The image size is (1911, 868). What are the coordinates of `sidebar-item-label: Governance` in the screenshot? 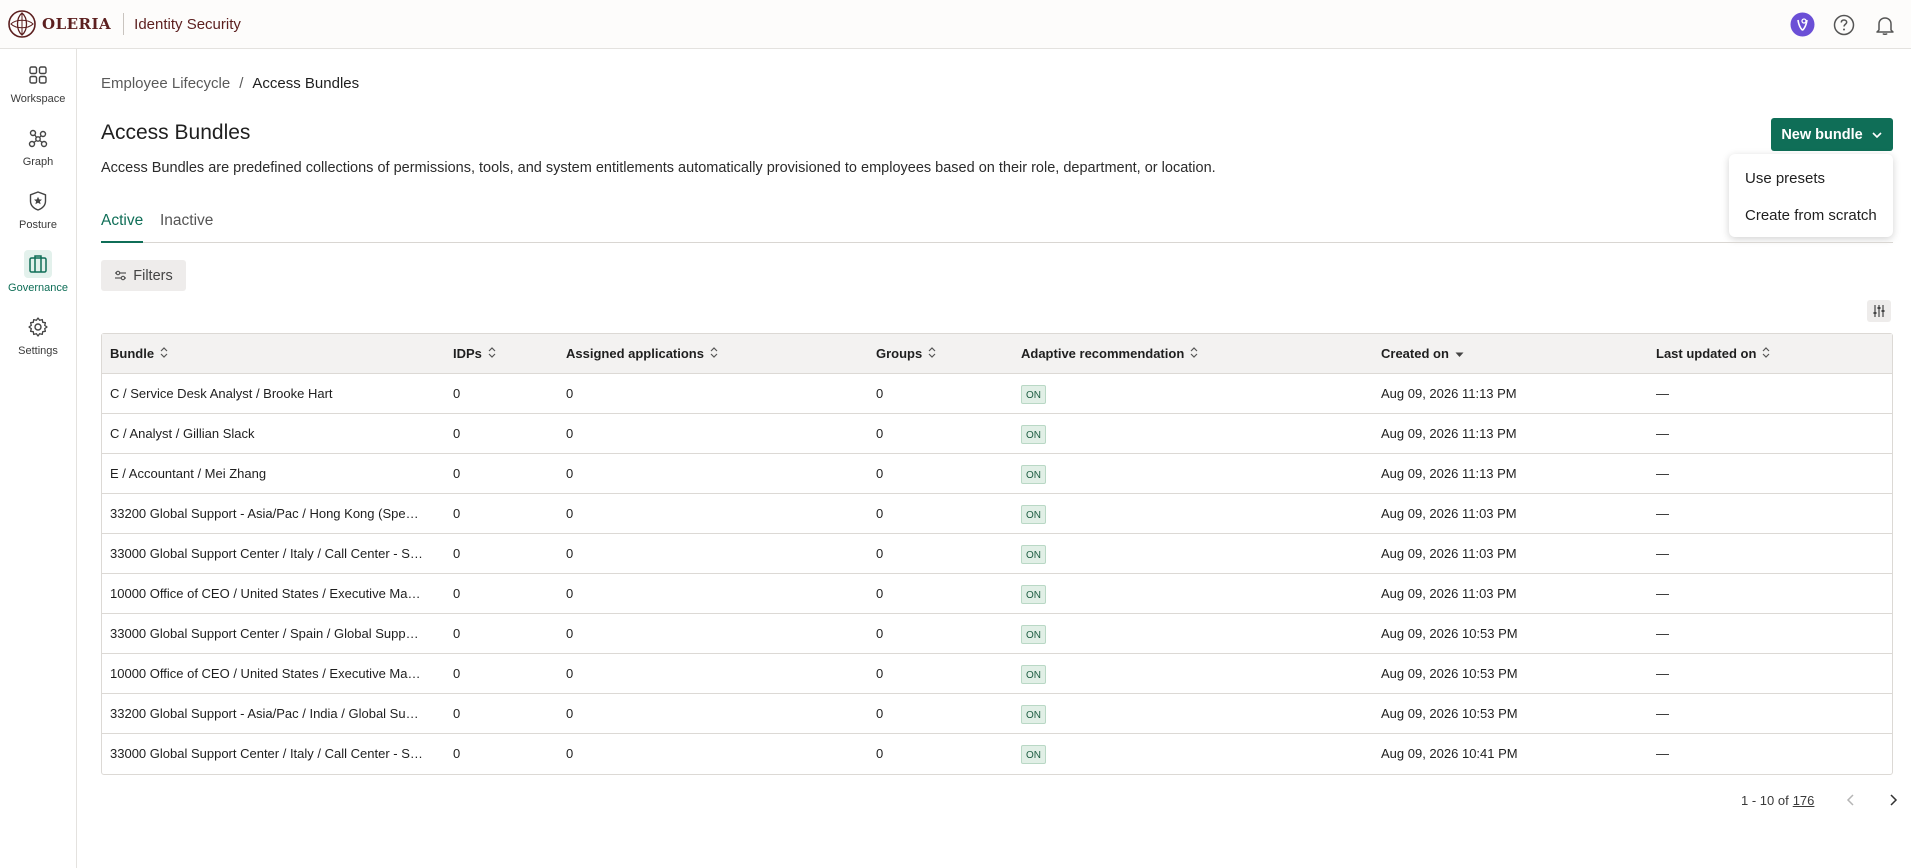 It's located at (38, 288).